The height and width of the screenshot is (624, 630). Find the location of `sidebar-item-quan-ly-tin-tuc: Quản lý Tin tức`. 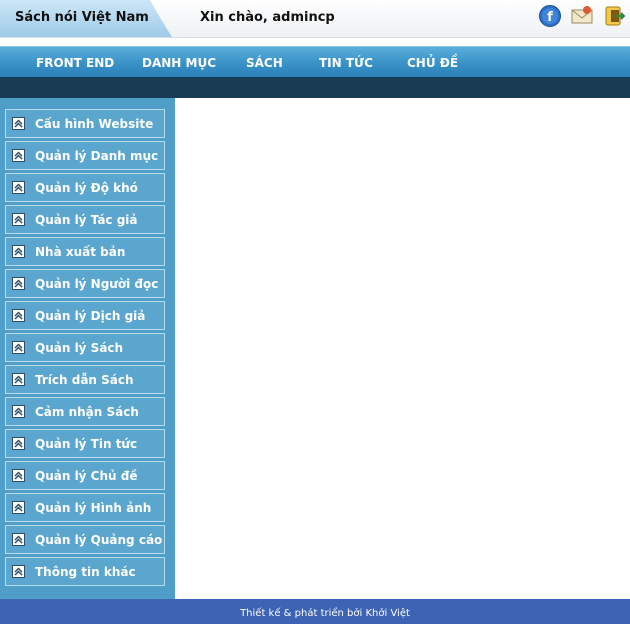

sidebar-item-quan-ly-tin-tuc: Quản lý Tin tức is located at coordinates (85, 443).